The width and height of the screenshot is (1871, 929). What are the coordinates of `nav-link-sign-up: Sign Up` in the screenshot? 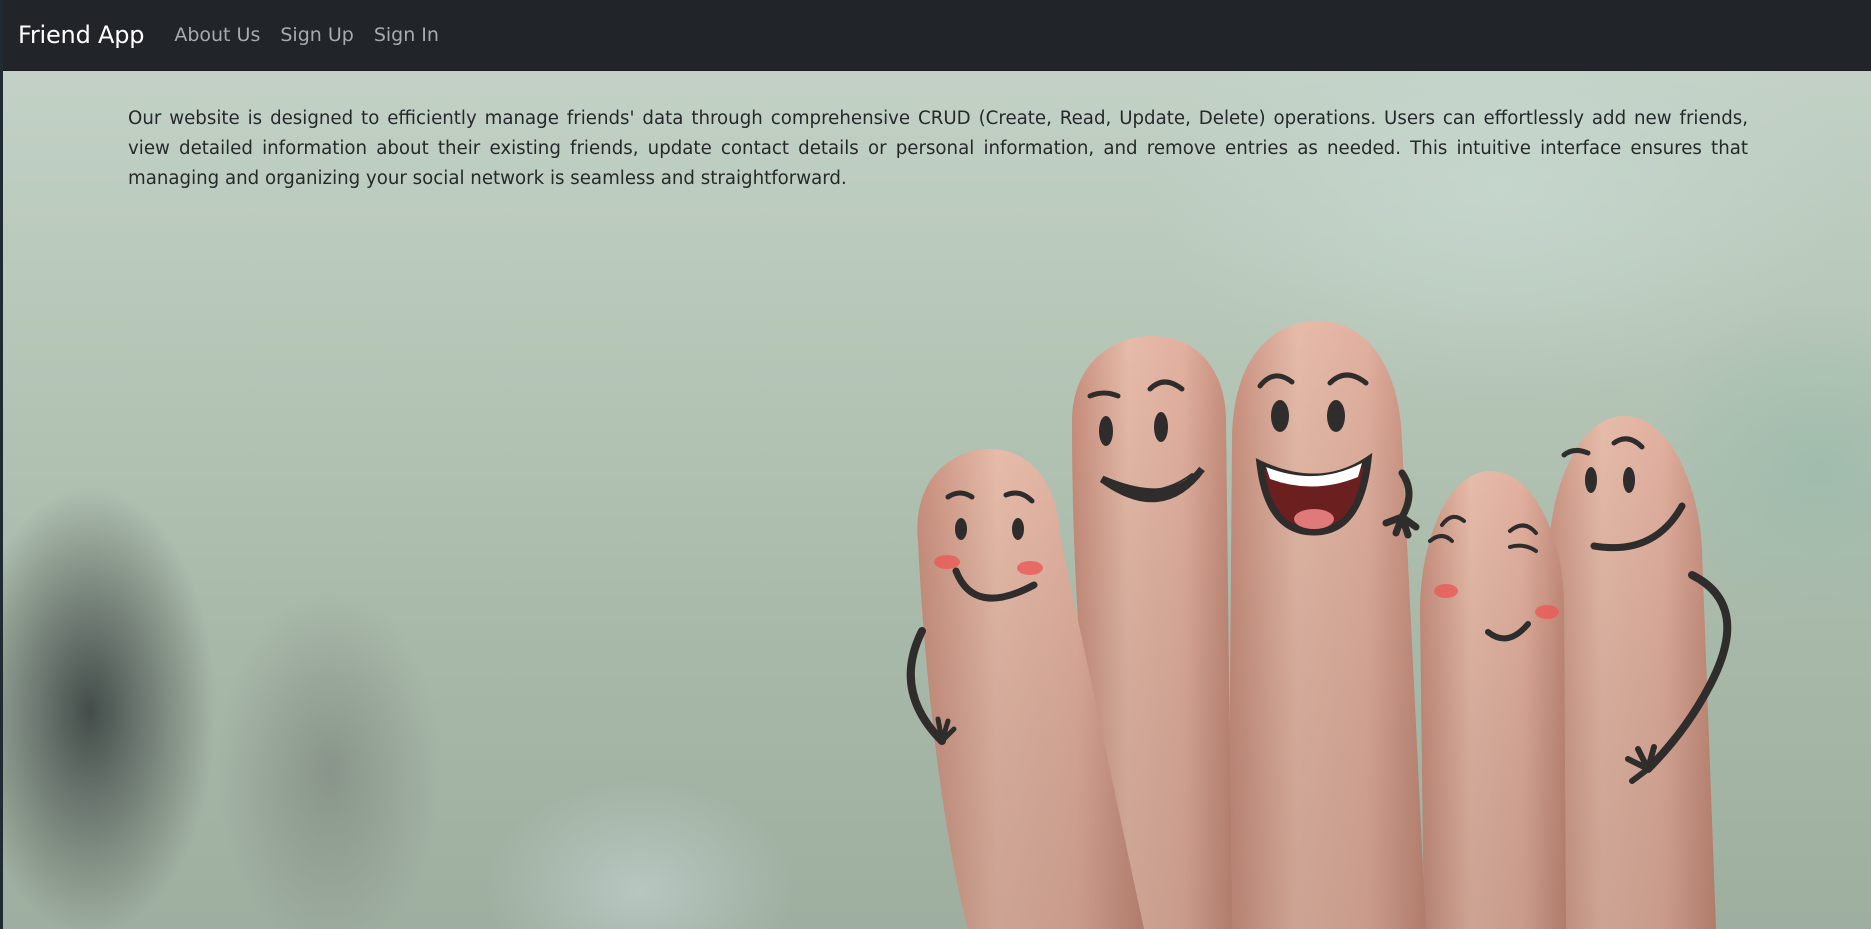 It's located at (316, 35).